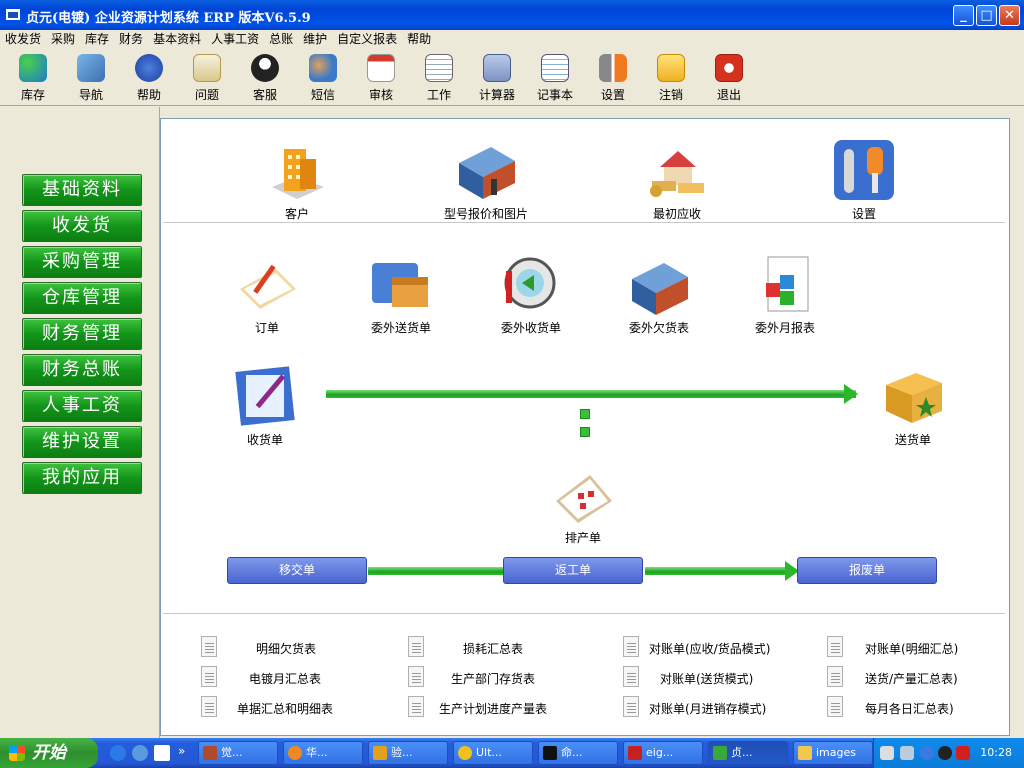  I want to click on nav-general-ledger: 财务总账, so click(82, 370).